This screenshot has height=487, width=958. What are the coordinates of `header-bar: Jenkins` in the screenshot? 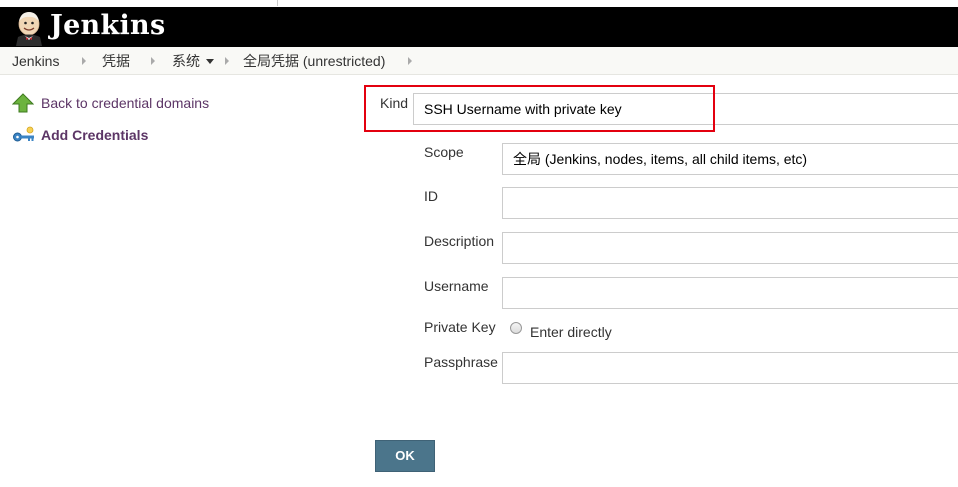 It's located at (479, 27).